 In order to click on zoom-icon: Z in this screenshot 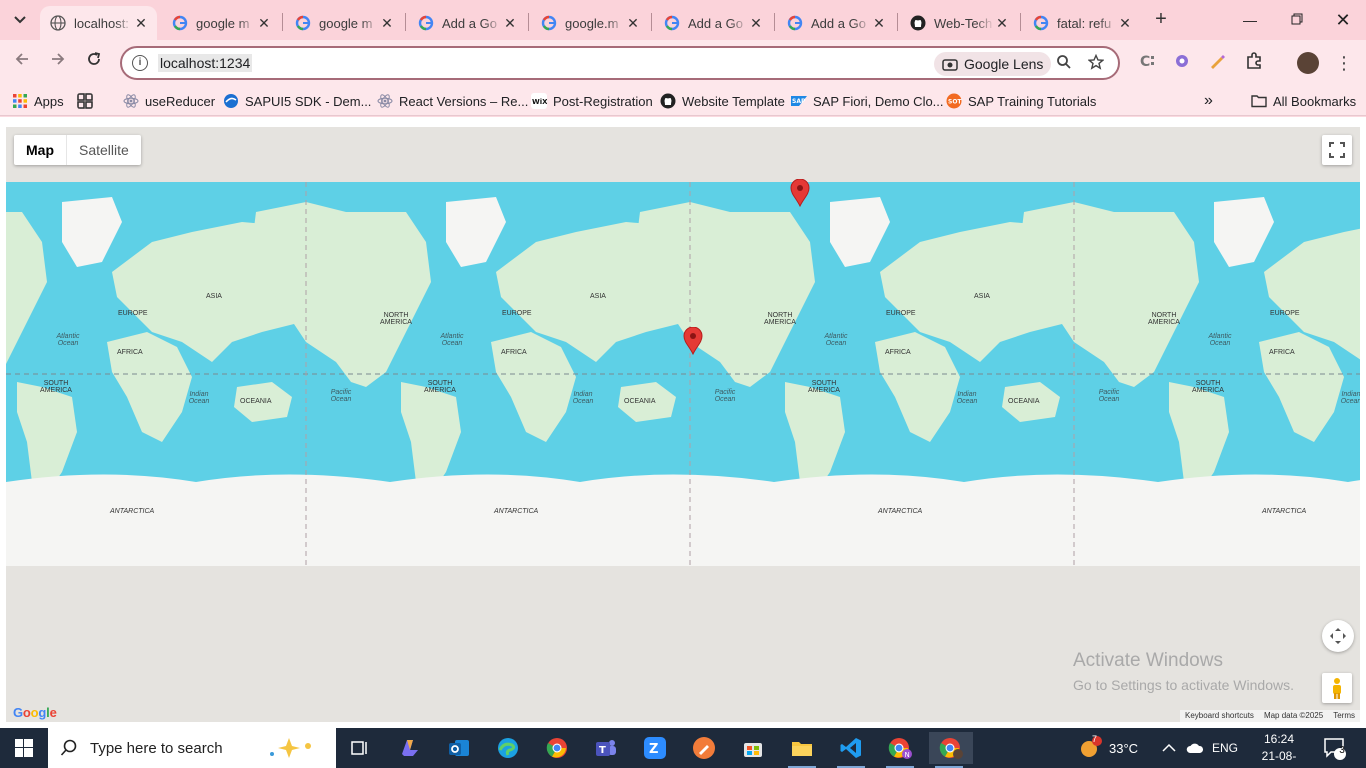, I will do `click(655, 748)`.